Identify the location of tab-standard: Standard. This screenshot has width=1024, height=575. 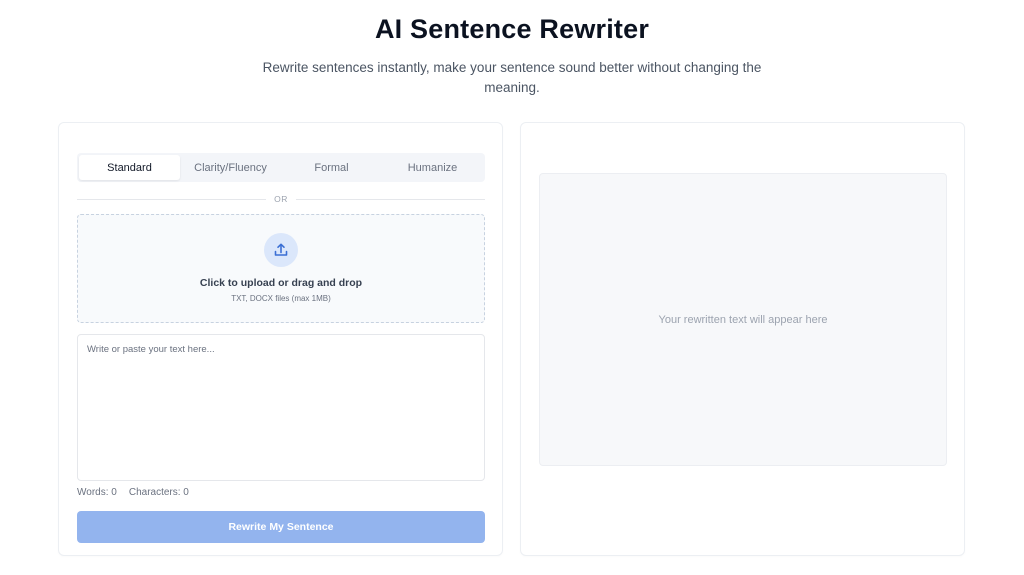
(129, 167).